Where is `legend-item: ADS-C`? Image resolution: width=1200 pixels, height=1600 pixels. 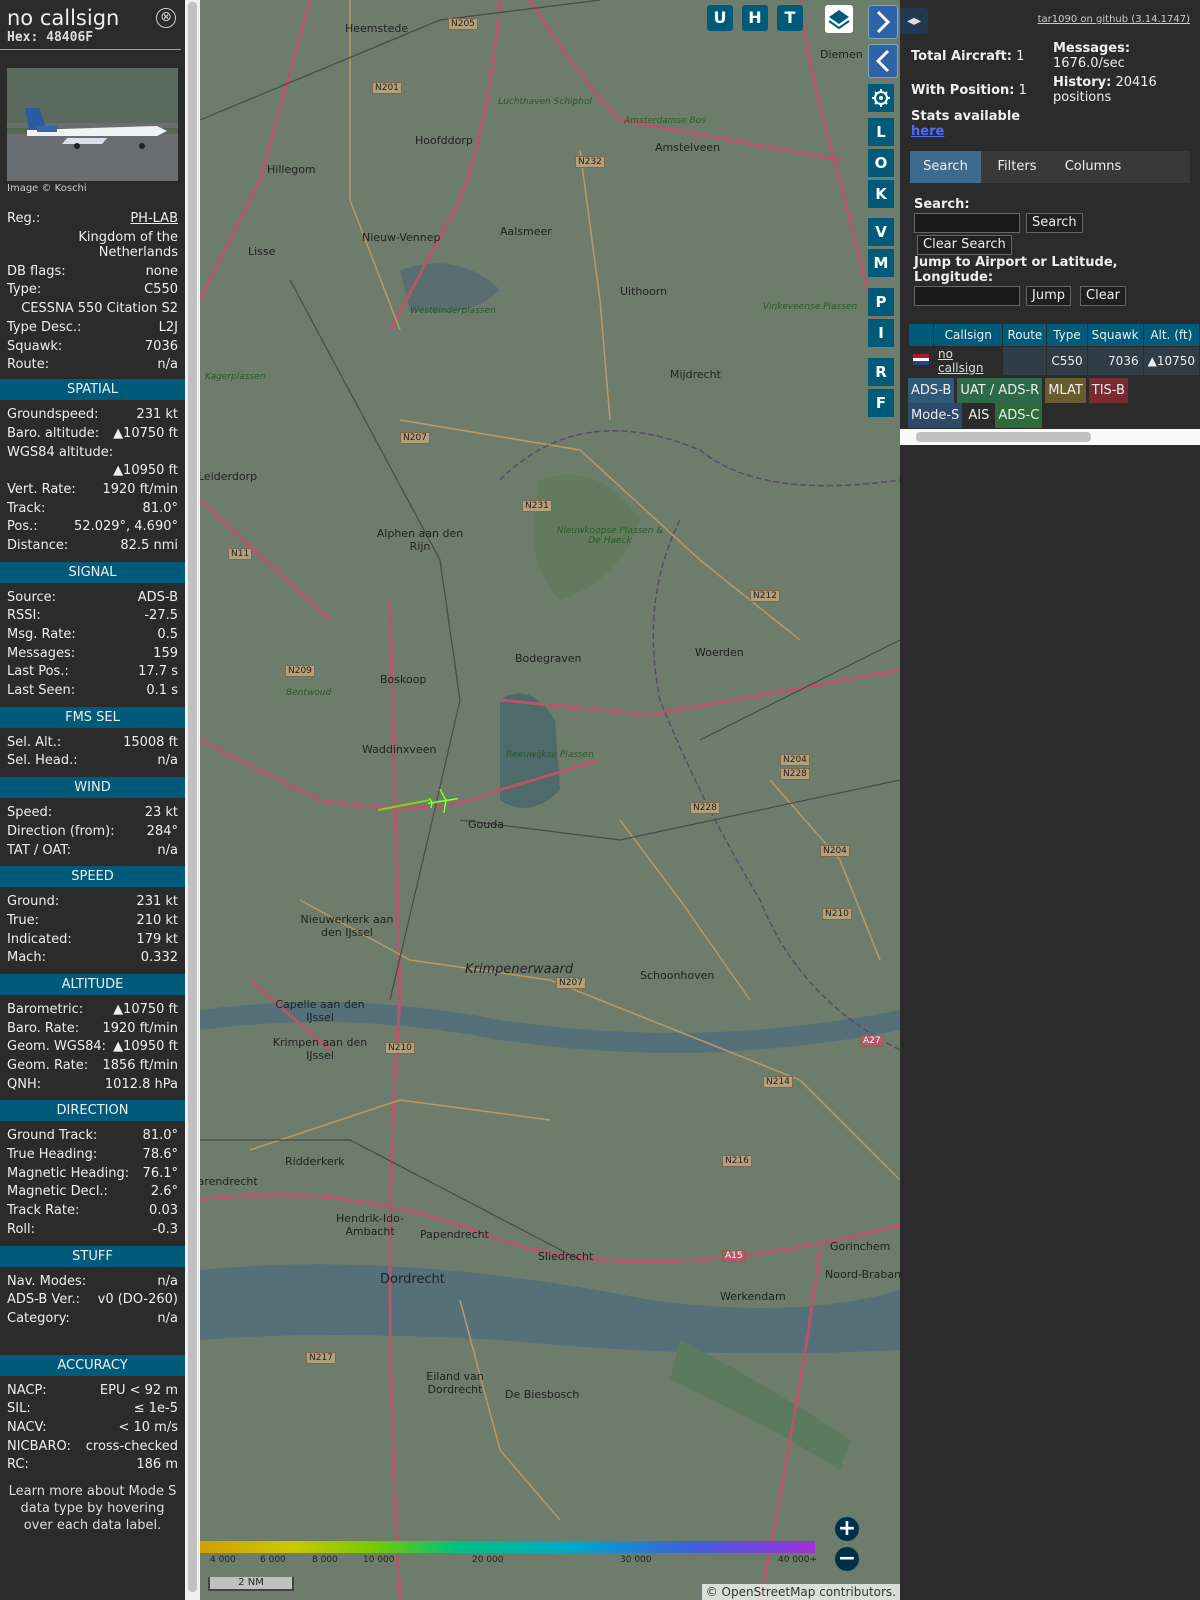 legend-item: ADS-C is located at coordinates (1019, 415).